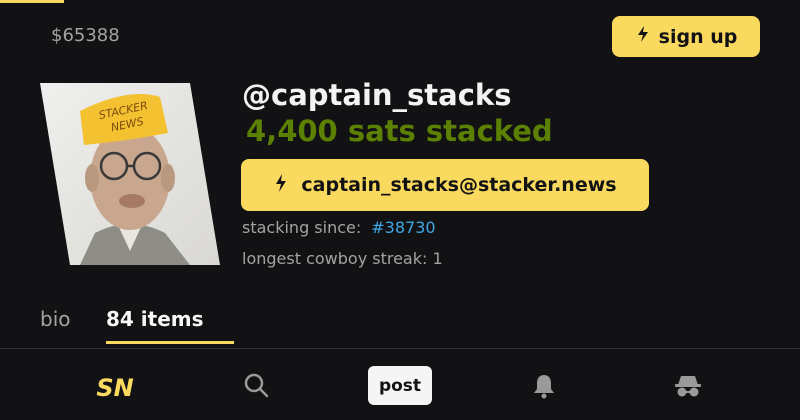 This screenshot has height=420, width=800. I want to click on stacking-since: stacking since: #38730, so click(339, 227).